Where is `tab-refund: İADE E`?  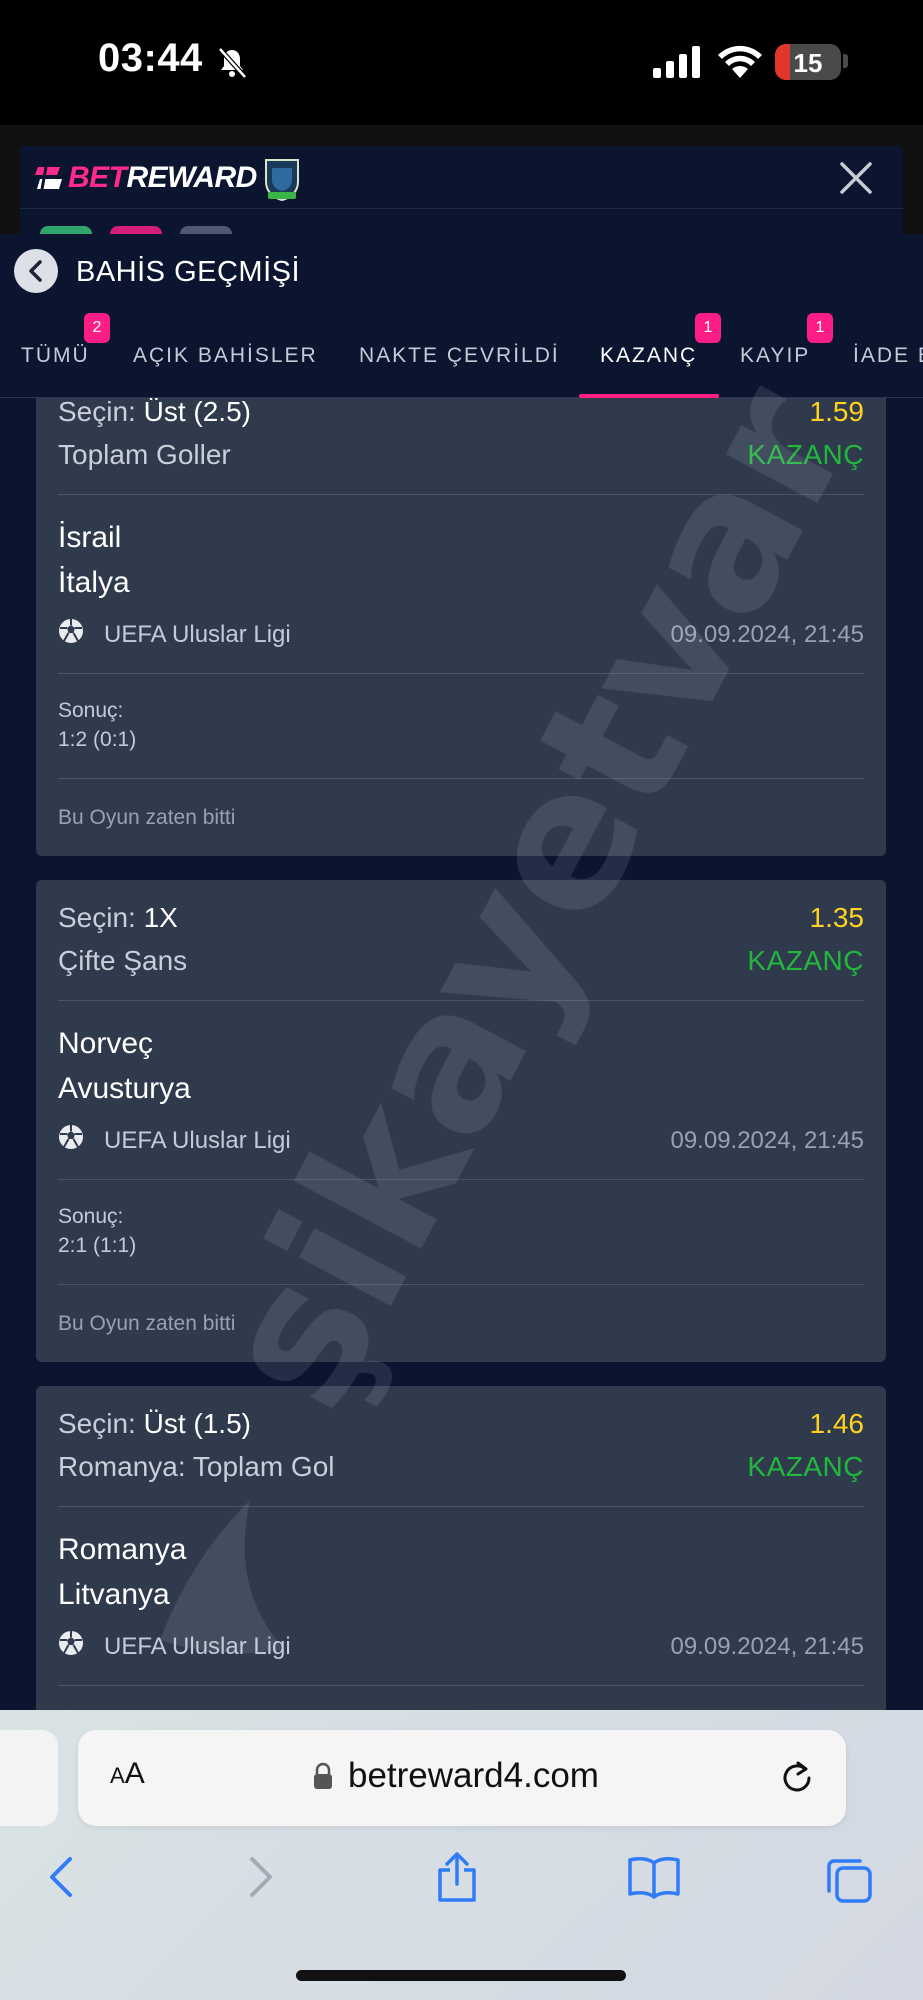
tab-refund: İADE E is located at coordinates (888, 356).